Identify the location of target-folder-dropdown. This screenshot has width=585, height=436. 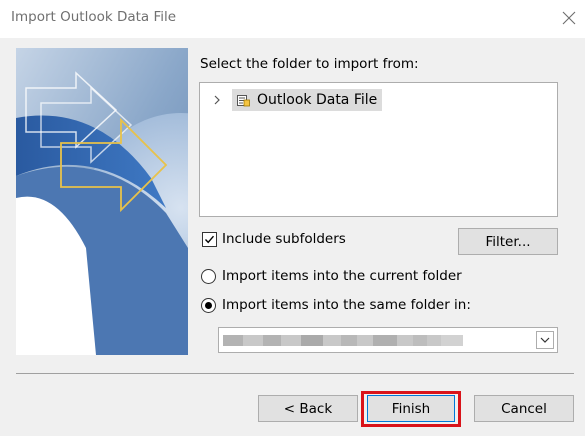
(388, 340).